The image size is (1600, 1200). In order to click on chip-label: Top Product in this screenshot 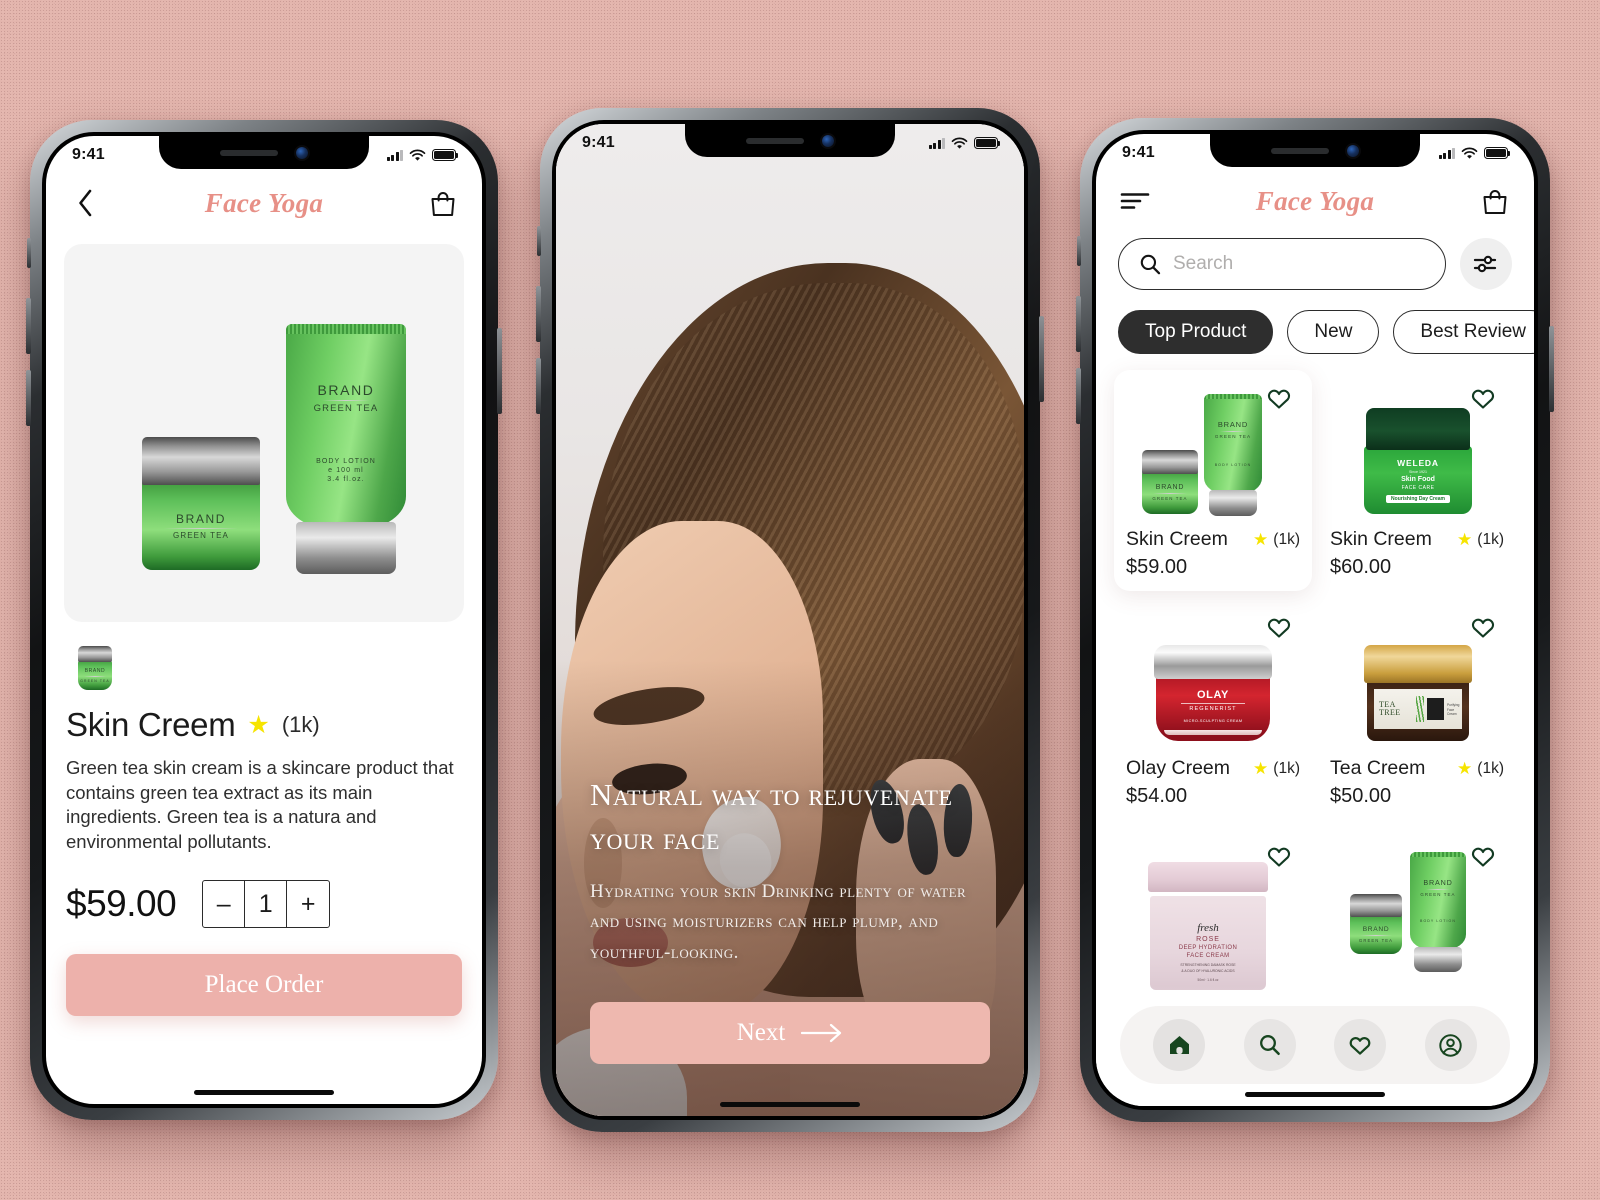, I will do `click(1196, 331)`.